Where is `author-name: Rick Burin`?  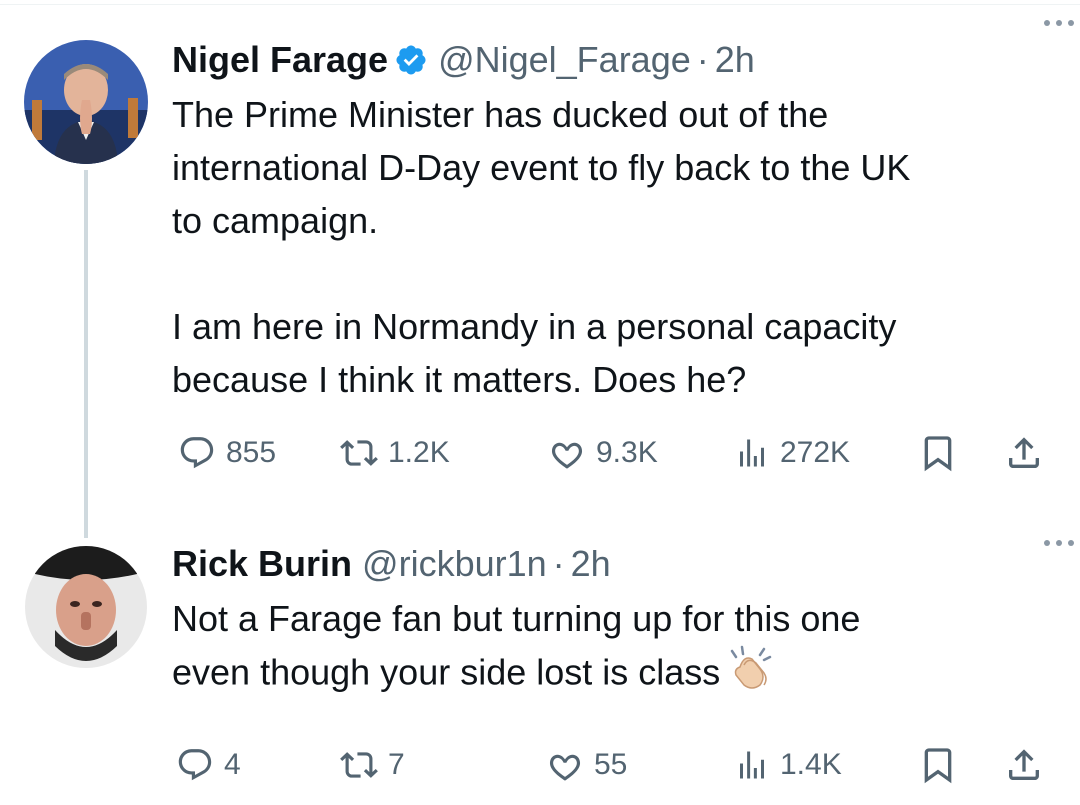 author-name: Rick Burin is located at coordinates (262, 564).